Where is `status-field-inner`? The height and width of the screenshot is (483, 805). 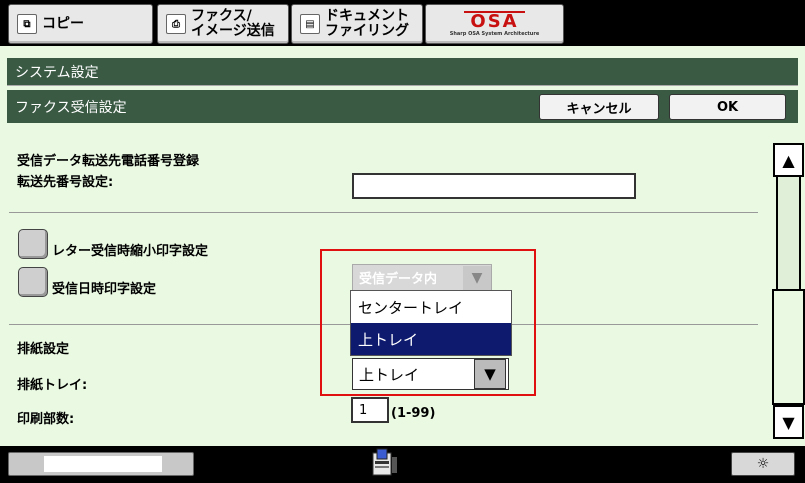 status-field-inner is located at coordinates (103, 464).